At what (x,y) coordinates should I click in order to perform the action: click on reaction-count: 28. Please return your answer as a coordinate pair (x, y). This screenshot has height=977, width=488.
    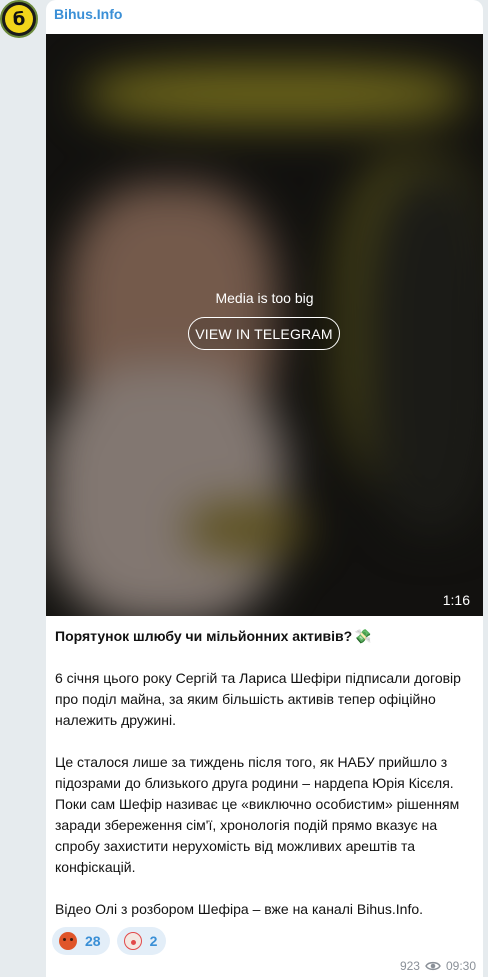
    Looking at the image, I should click on (93, 941).